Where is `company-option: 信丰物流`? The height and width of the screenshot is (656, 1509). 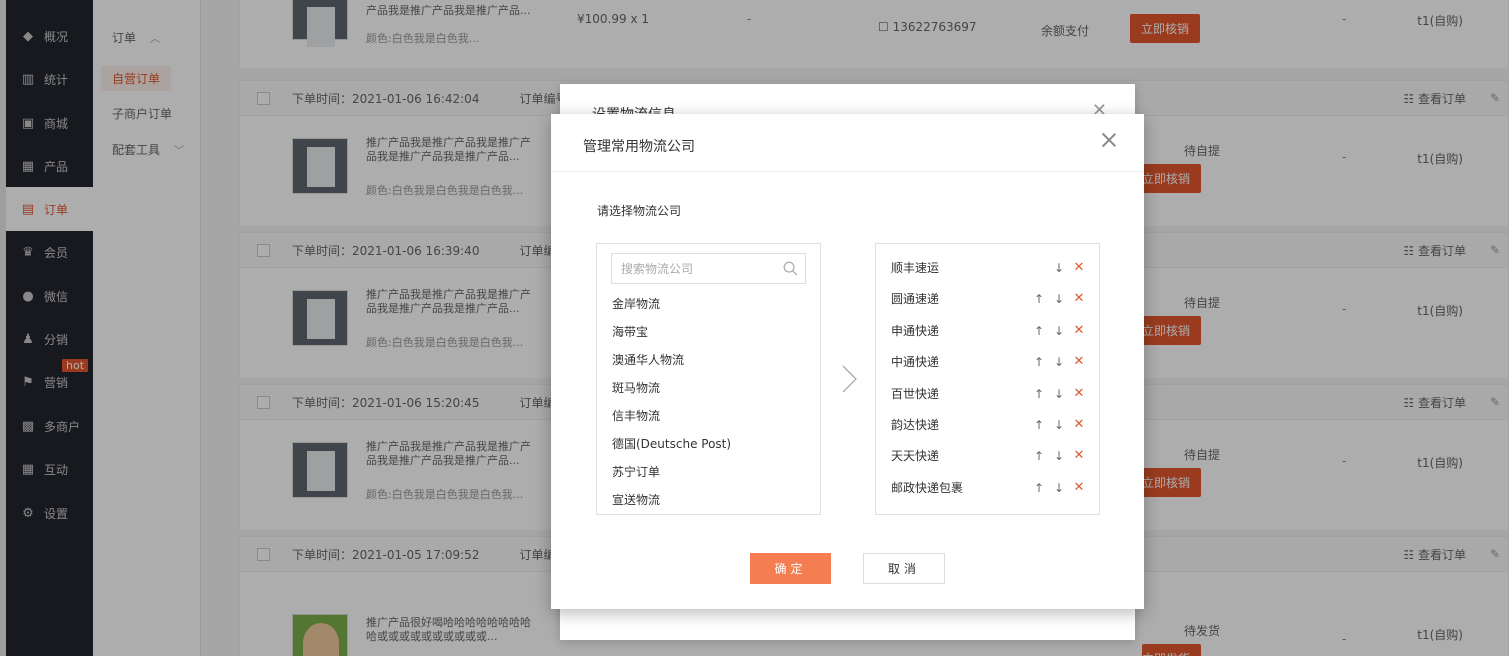
company-option: 信丰物流 is located at coordinates (671, 422).